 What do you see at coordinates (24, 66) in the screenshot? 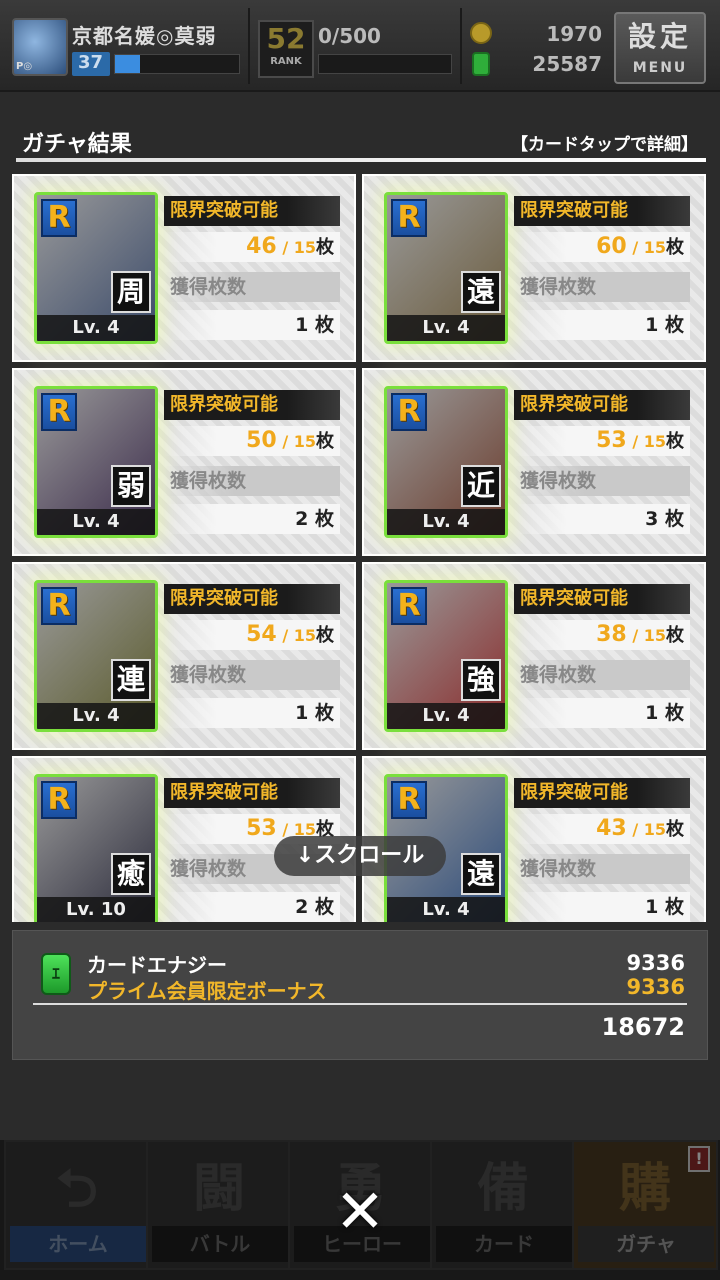
I see `avatar-tag: P◎` at bounding box center [24, 66].